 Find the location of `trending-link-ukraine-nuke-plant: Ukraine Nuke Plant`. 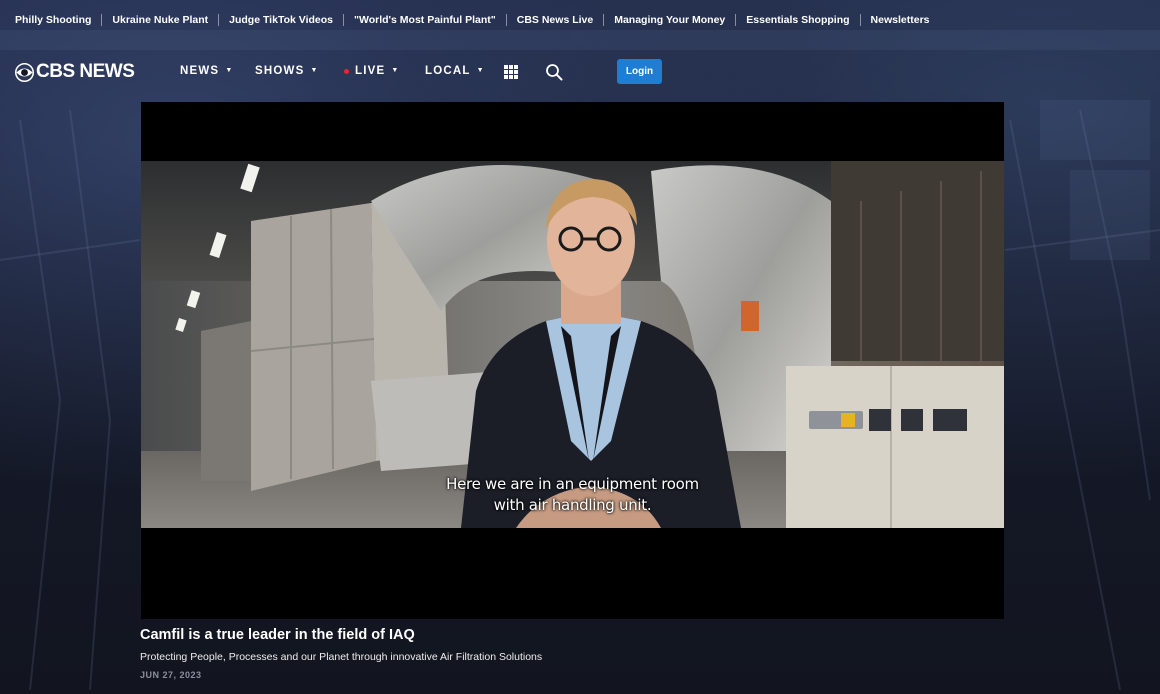

trending-link-ukraine-nuke-plant: Ukraine Nuke Plant is located at coordinates (159, 20).